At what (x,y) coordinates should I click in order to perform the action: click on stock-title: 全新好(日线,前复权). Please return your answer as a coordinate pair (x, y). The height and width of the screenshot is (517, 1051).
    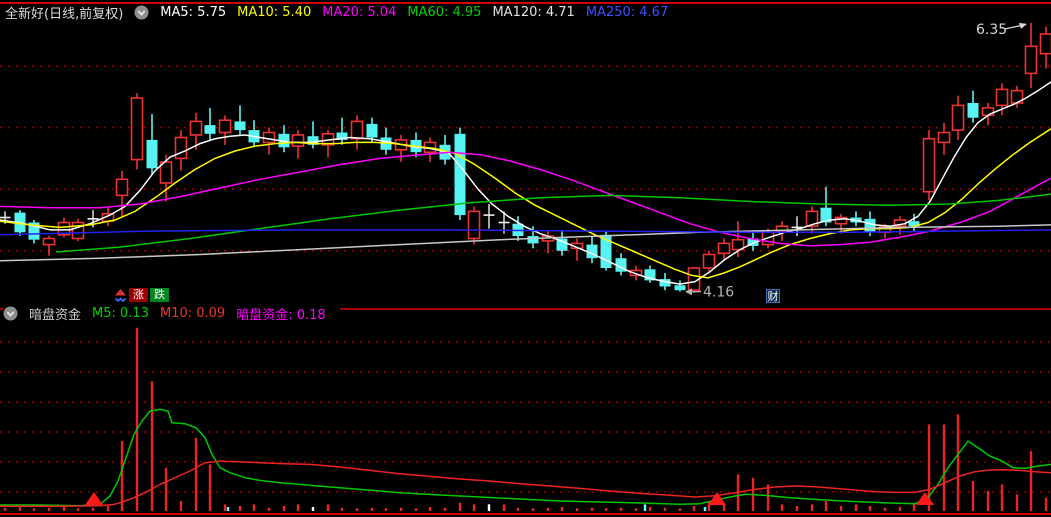
    Looking at the image, I should click on (64, 14).